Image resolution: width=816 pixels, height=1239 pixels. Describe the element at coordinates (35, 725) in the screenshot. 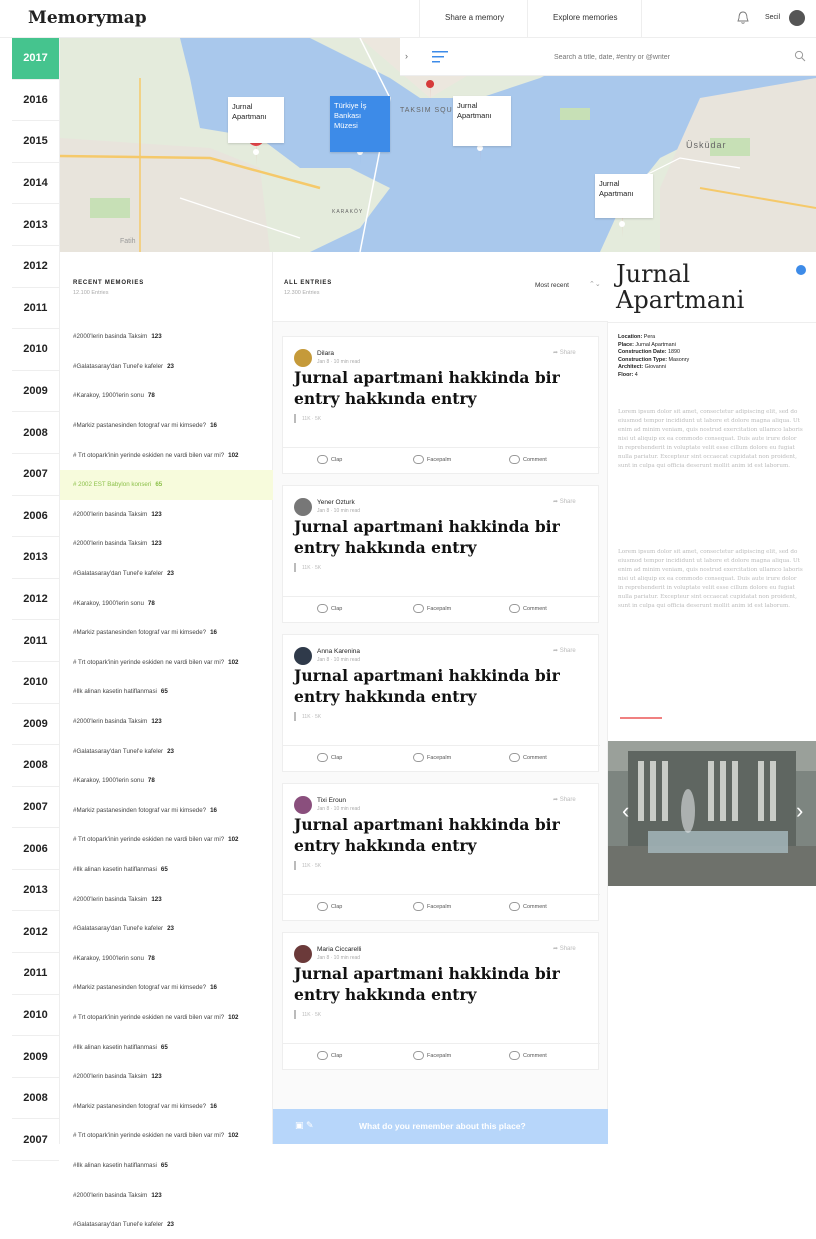

I see `year-item-2009: 2009` at that location.